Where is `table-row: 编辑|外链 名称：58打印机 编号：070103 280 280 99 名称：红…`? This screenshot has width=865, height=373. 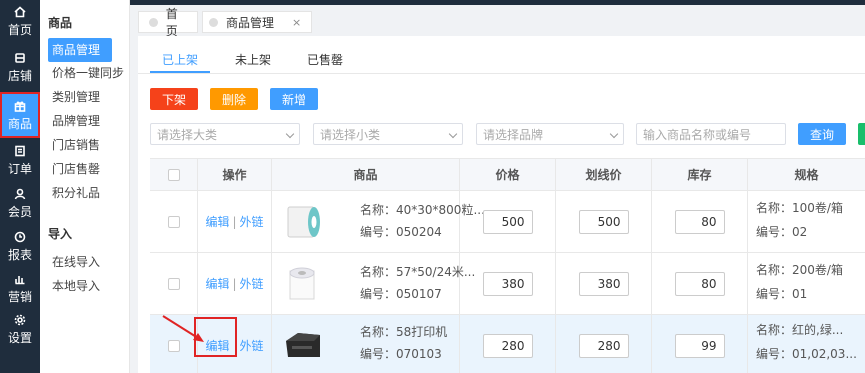 table-row: 编辑|外链 名称：58打印机 编号：070103 280 280 99 名称：红… is located at coordinates (507, 344).